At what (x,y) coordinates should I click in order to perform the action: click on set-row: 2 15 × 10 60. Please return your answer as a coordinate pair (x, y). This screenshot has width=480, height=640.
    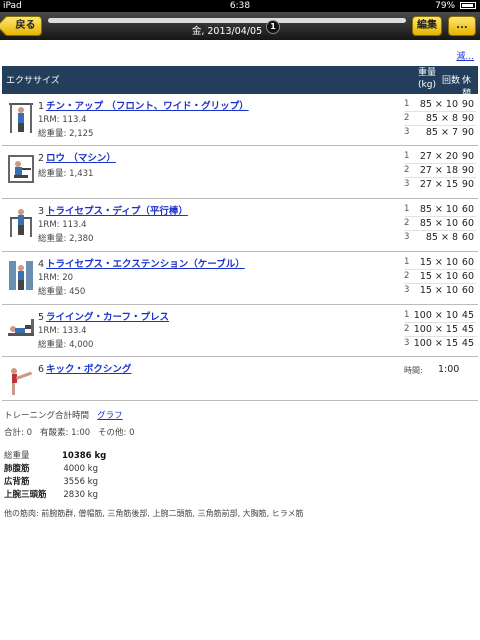
    Looking at the image, I should click on (440, 277).